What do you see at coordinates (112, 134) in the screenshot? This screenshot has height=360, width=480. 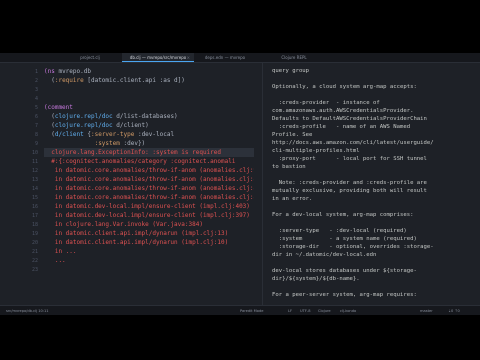 I see `code-token: :server-type` at bounding box center [112, 134].